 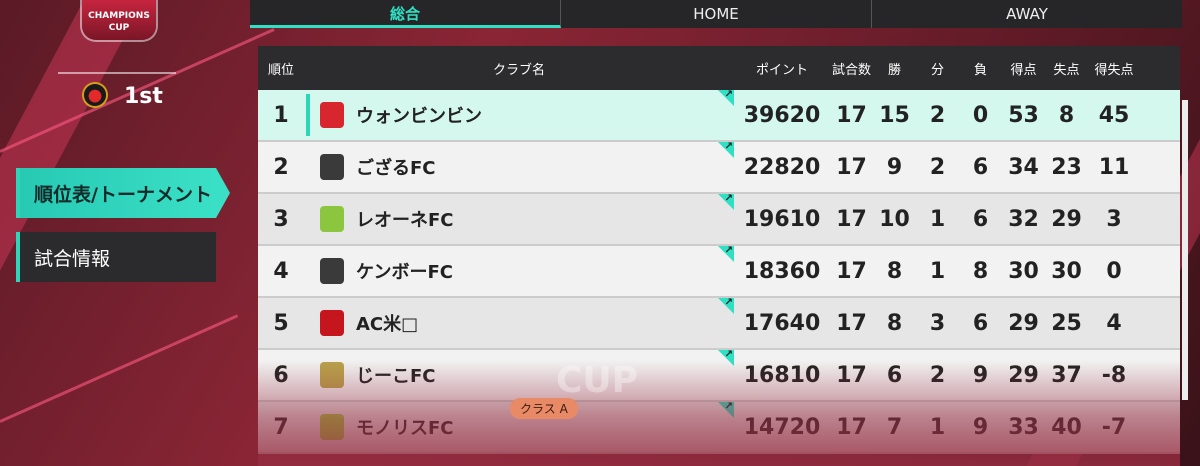 I want to click on tab-away: AWAY, so click(x=1027, y=14).